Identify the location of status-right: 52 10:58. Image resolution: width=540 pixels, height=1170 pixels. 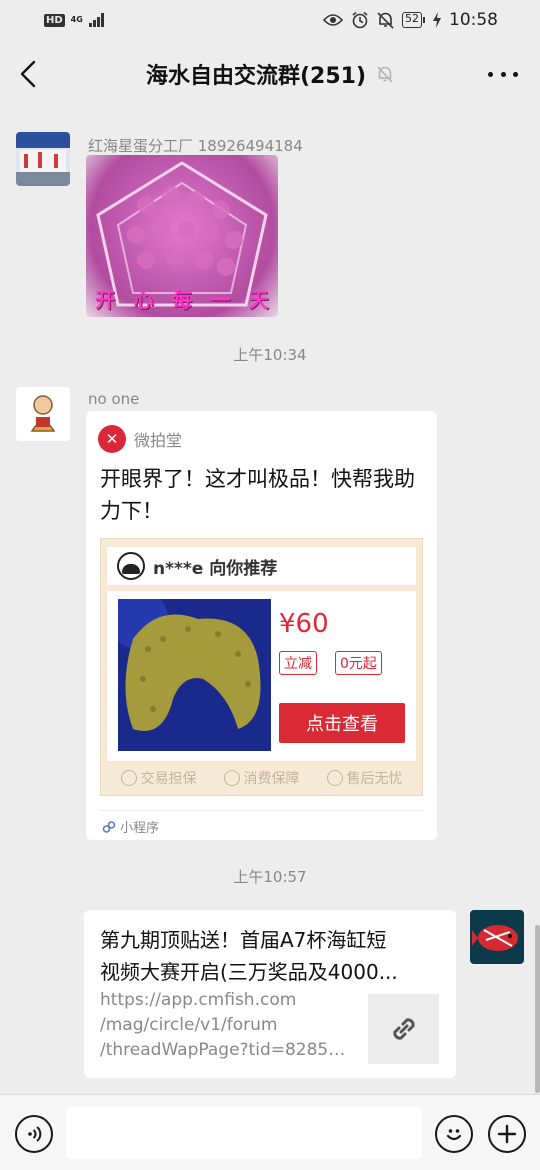
(410, 20).